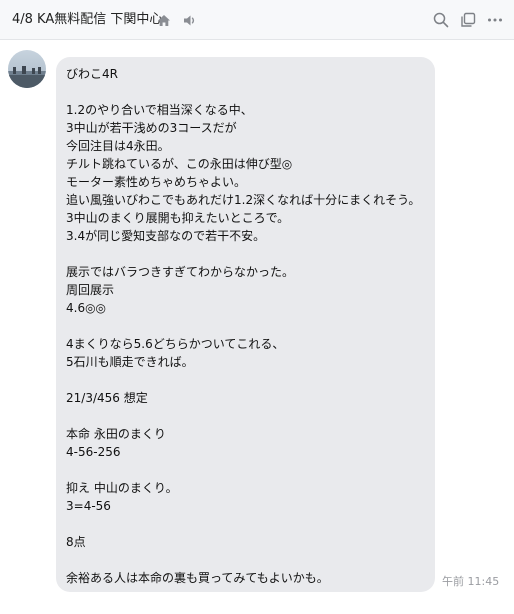 This screenshot has width=514, height=614. I want to click on message-line: 展示ではバラつきすぎてわからなかった。, so click(180, 272).